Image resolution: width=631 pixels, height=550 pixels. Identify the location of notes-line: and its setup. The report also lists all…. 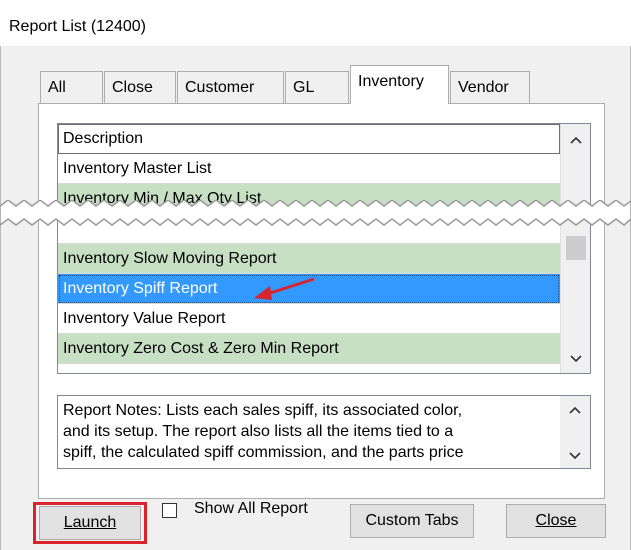
(258, 431).